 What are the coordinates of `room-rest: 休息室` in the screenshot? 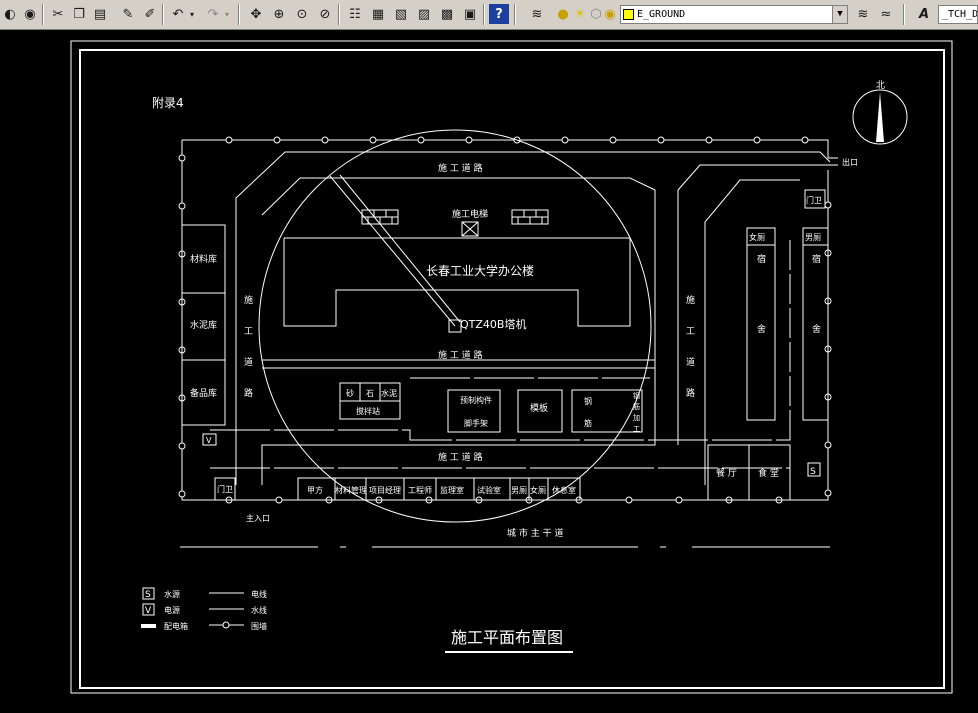 It's located at (564, 490).